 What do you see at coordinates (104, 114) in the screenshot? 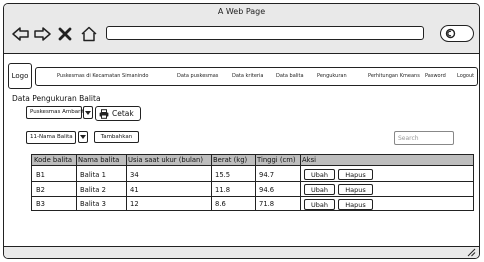
I see `printer-icon` at bounding box center [104, 114].